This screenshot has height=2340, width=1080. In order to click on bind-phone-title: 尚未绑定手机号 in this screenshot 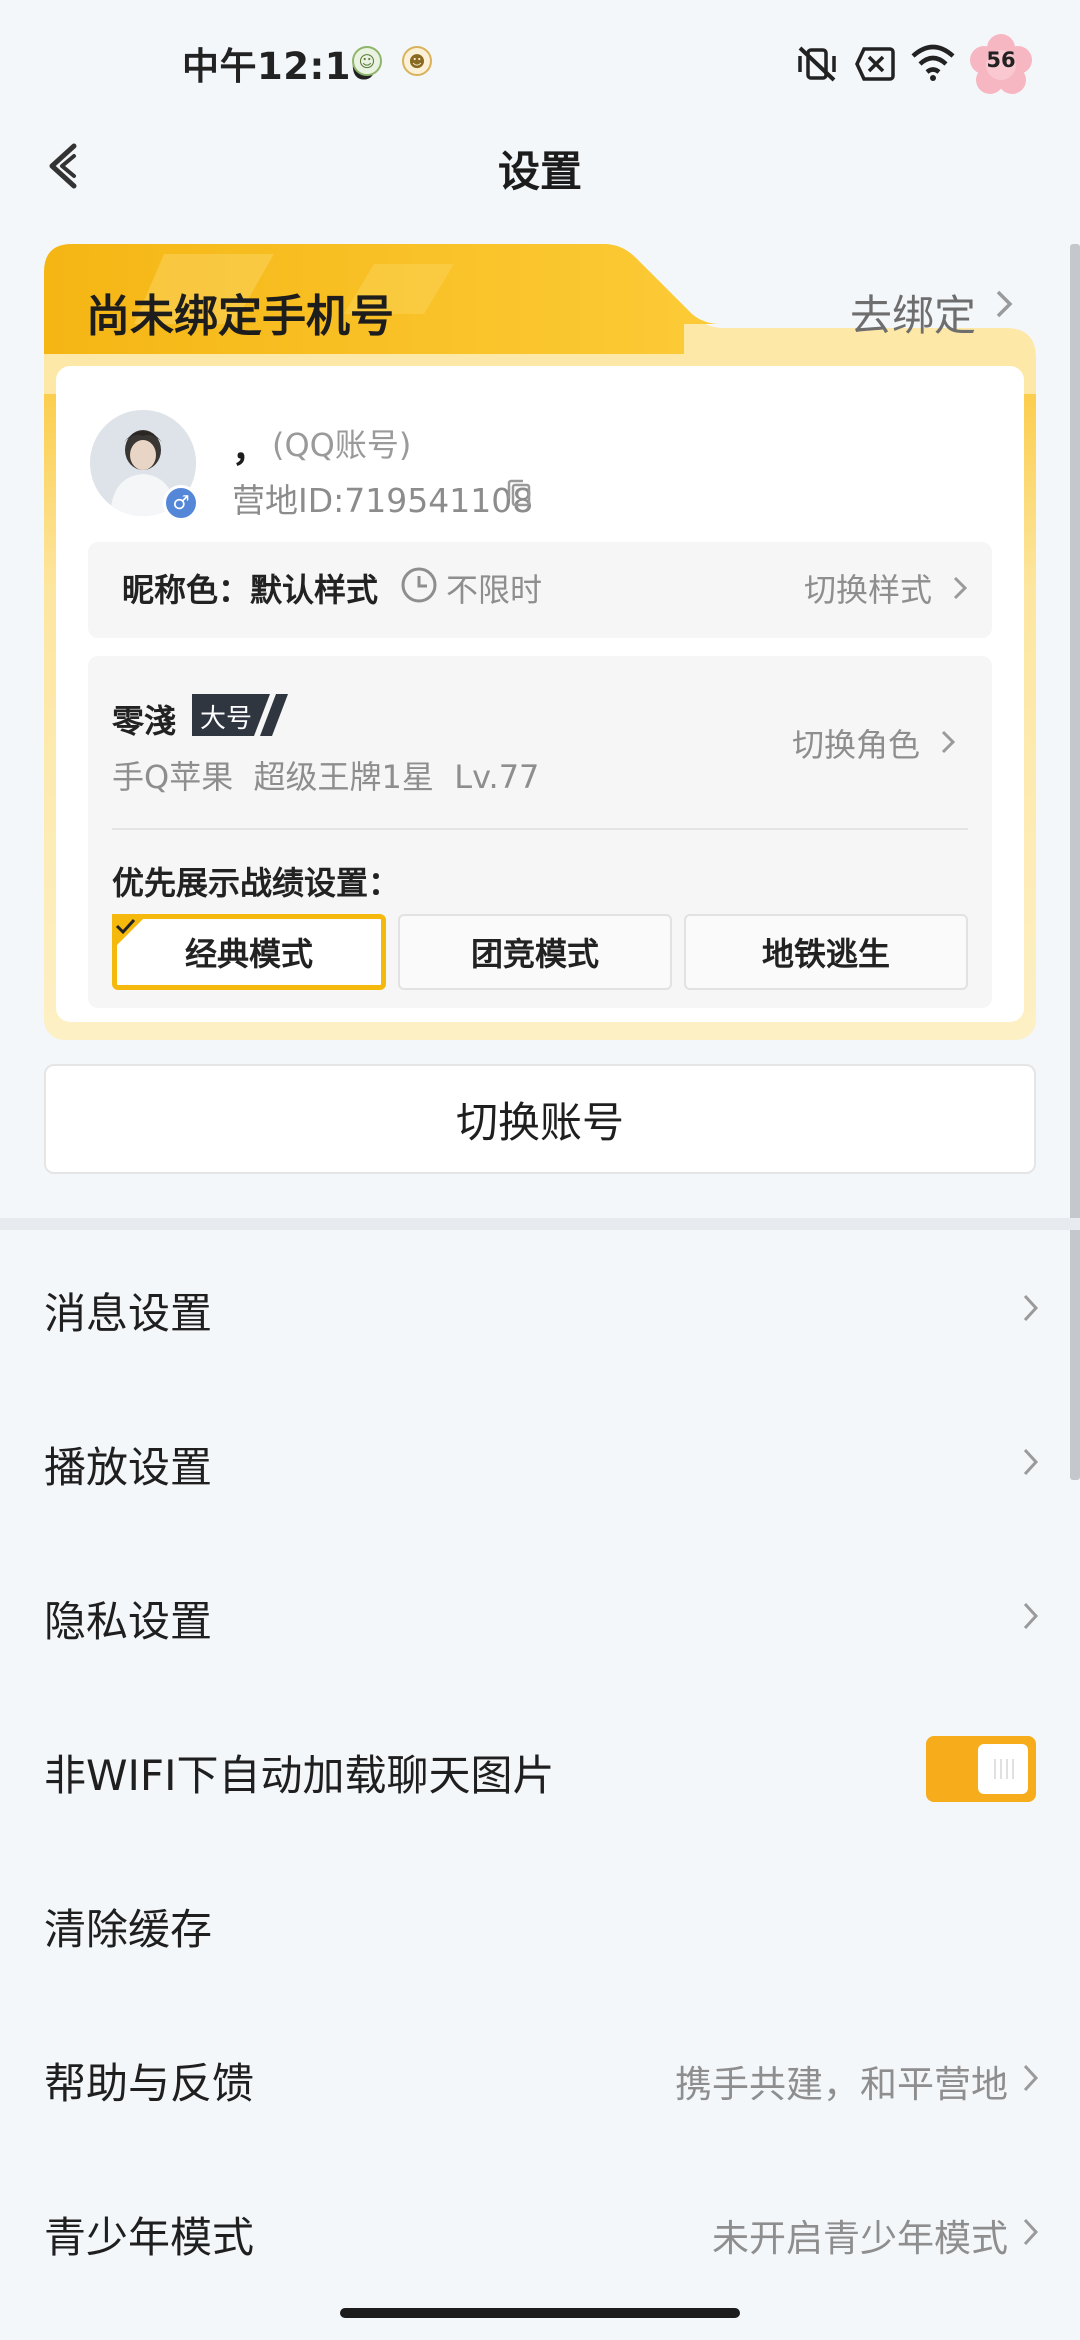, I will do `click(240, 316)`.